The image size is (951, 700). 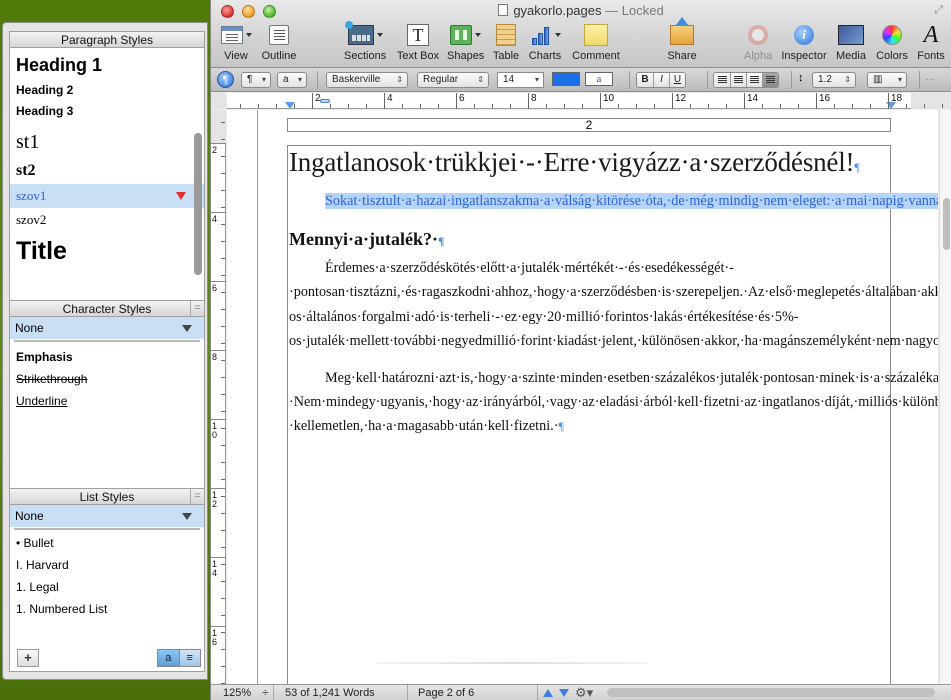 I want to click on drawer-footer: + a ≡, so click(x=105, y=658).